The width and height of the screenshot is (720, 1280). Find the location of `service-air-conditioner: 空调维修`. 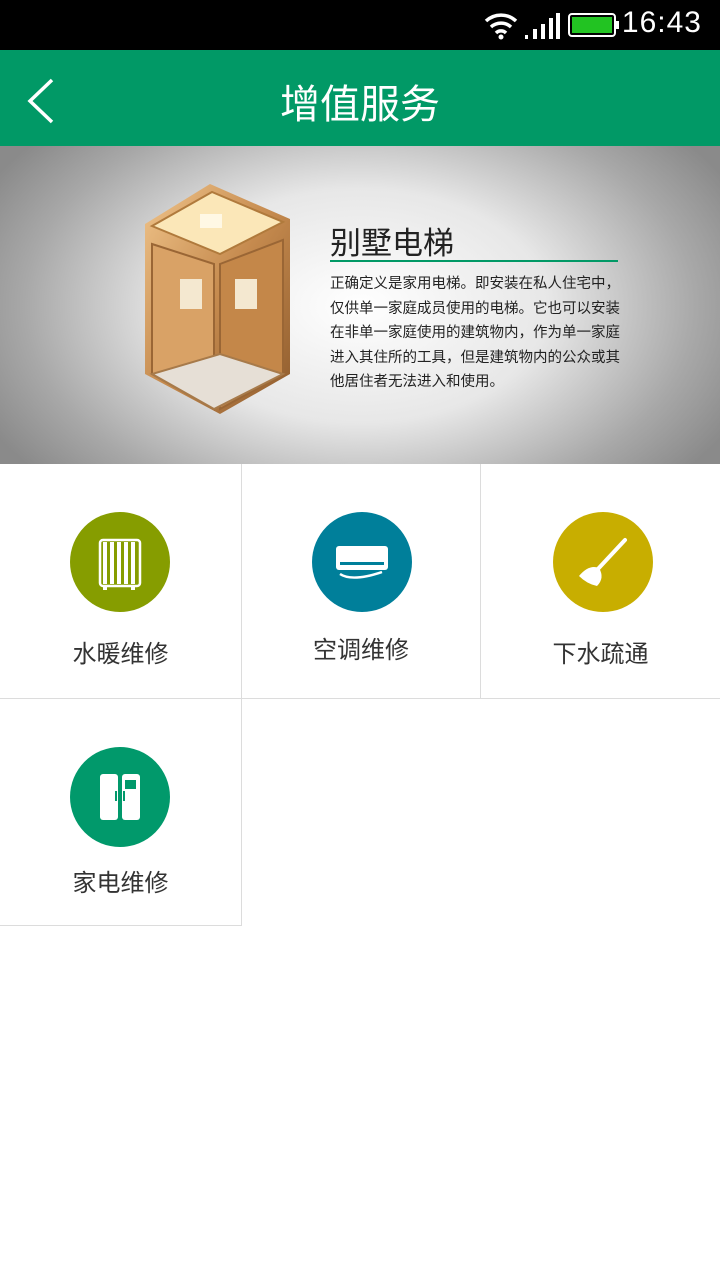

service-air-conditioner: 空调维修 is located at coordinates (361, 581).